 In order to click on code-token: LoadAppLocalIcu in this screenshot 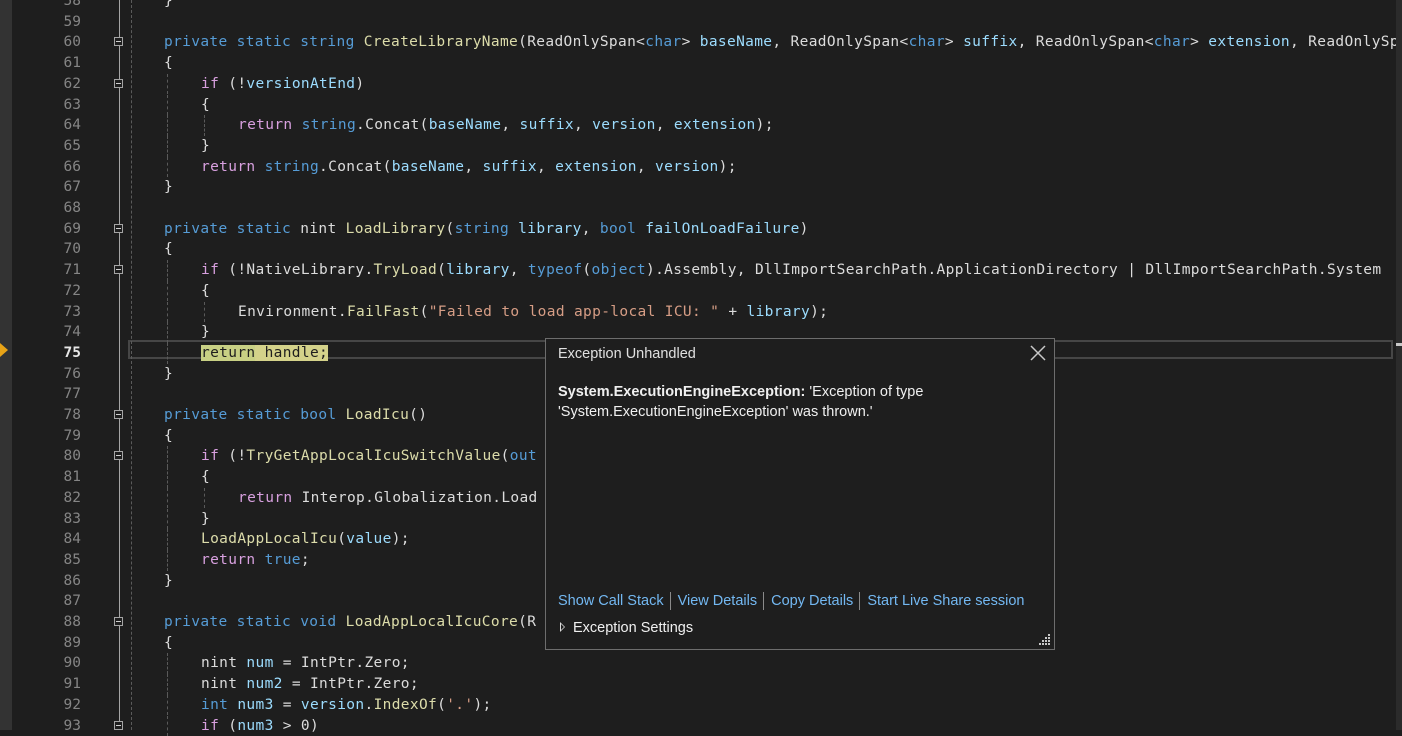, I will do `click(269, 539)`.